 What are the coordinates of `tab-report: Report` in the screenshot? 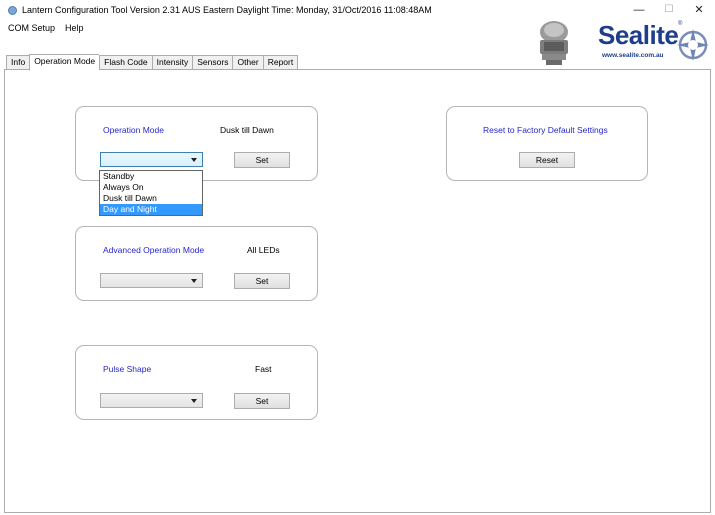 It's located at (280, 62).